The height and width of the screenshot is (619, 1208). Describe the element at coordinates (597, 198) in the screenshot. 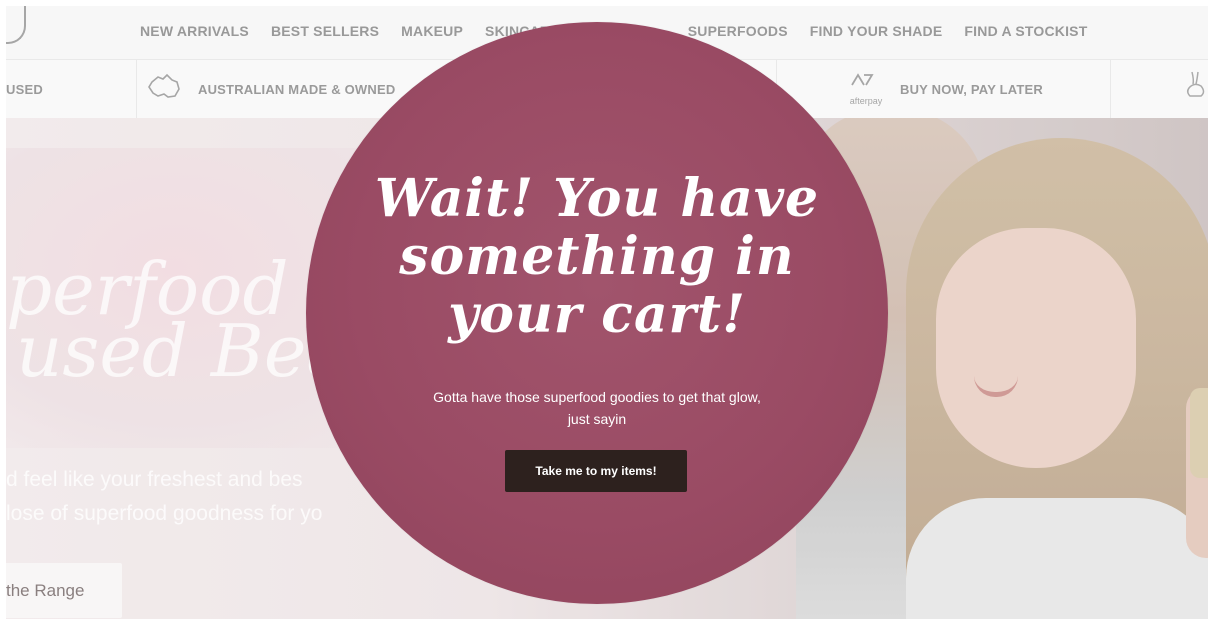

I see `popup-heading-line: Wait! You have` at that location.